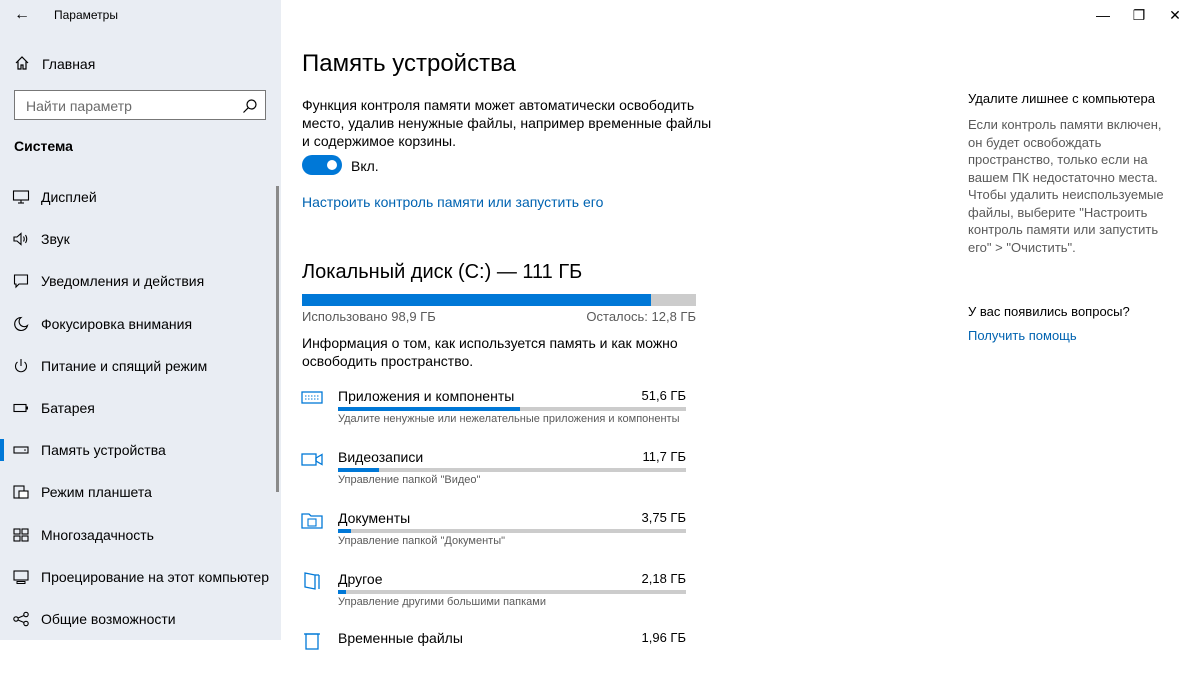  I want to click on sidebar-item-notifications: Уведомления и действия, so click(139, 281).